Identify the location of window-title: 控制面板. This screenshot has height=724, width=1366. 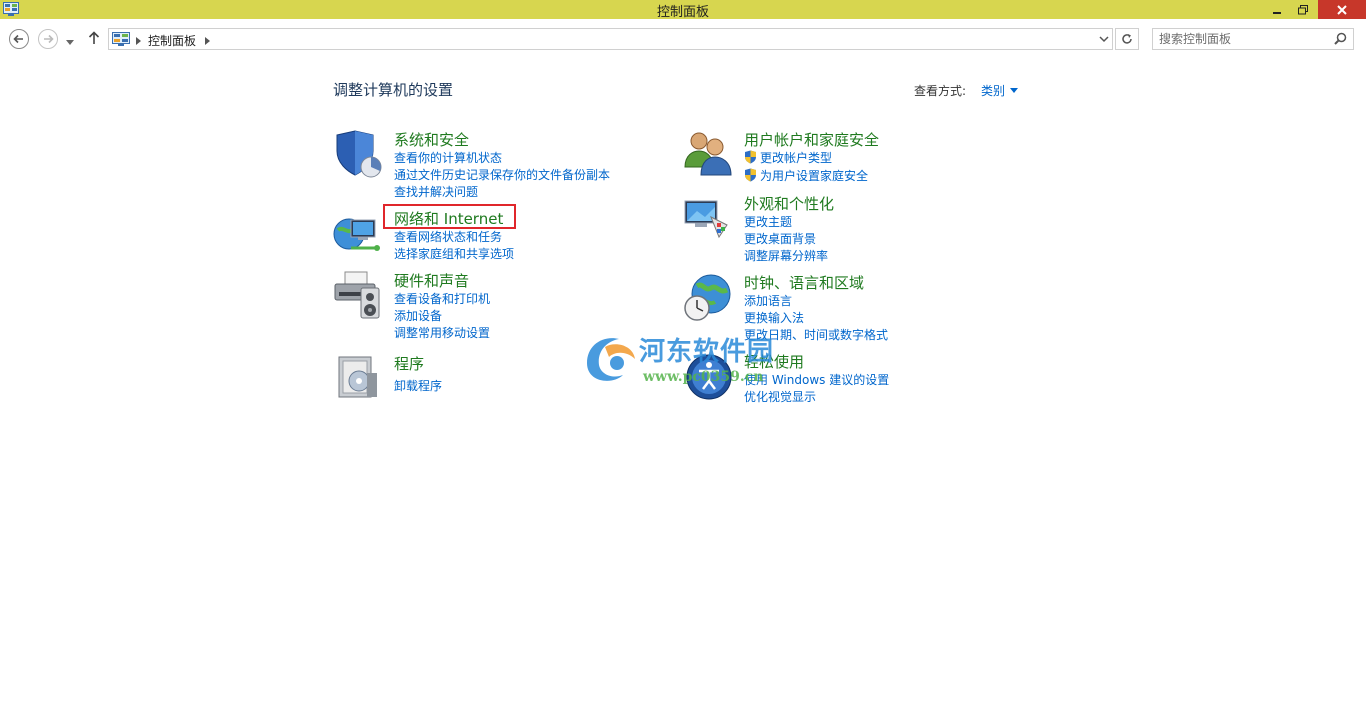
(682, 12).